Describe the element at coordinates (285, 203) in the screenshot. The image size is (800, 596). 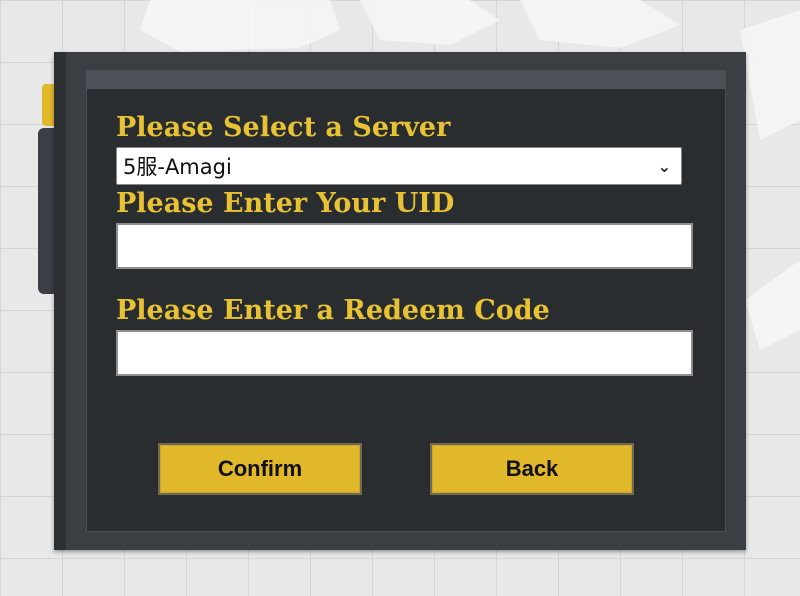
I see `uid-label: Please Enter Your UID` at that location.